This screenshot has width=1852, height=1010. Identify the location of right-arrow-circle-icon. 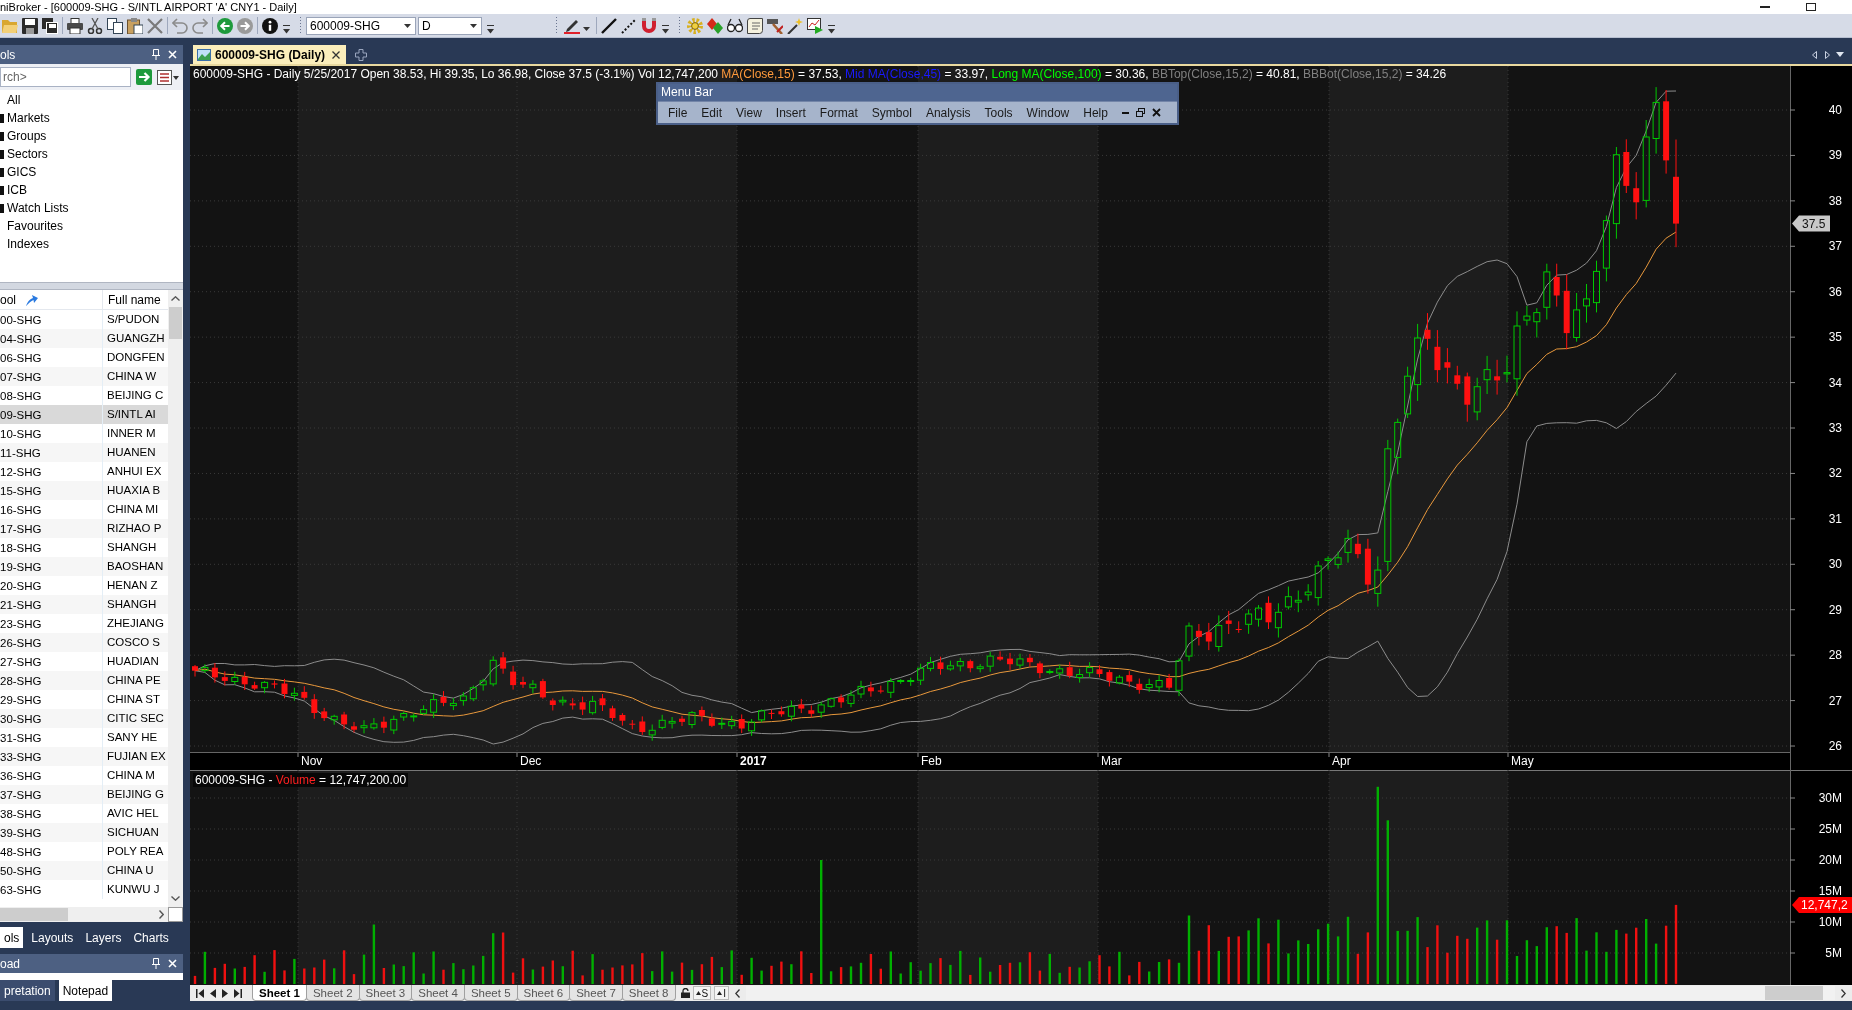
(245, 25).